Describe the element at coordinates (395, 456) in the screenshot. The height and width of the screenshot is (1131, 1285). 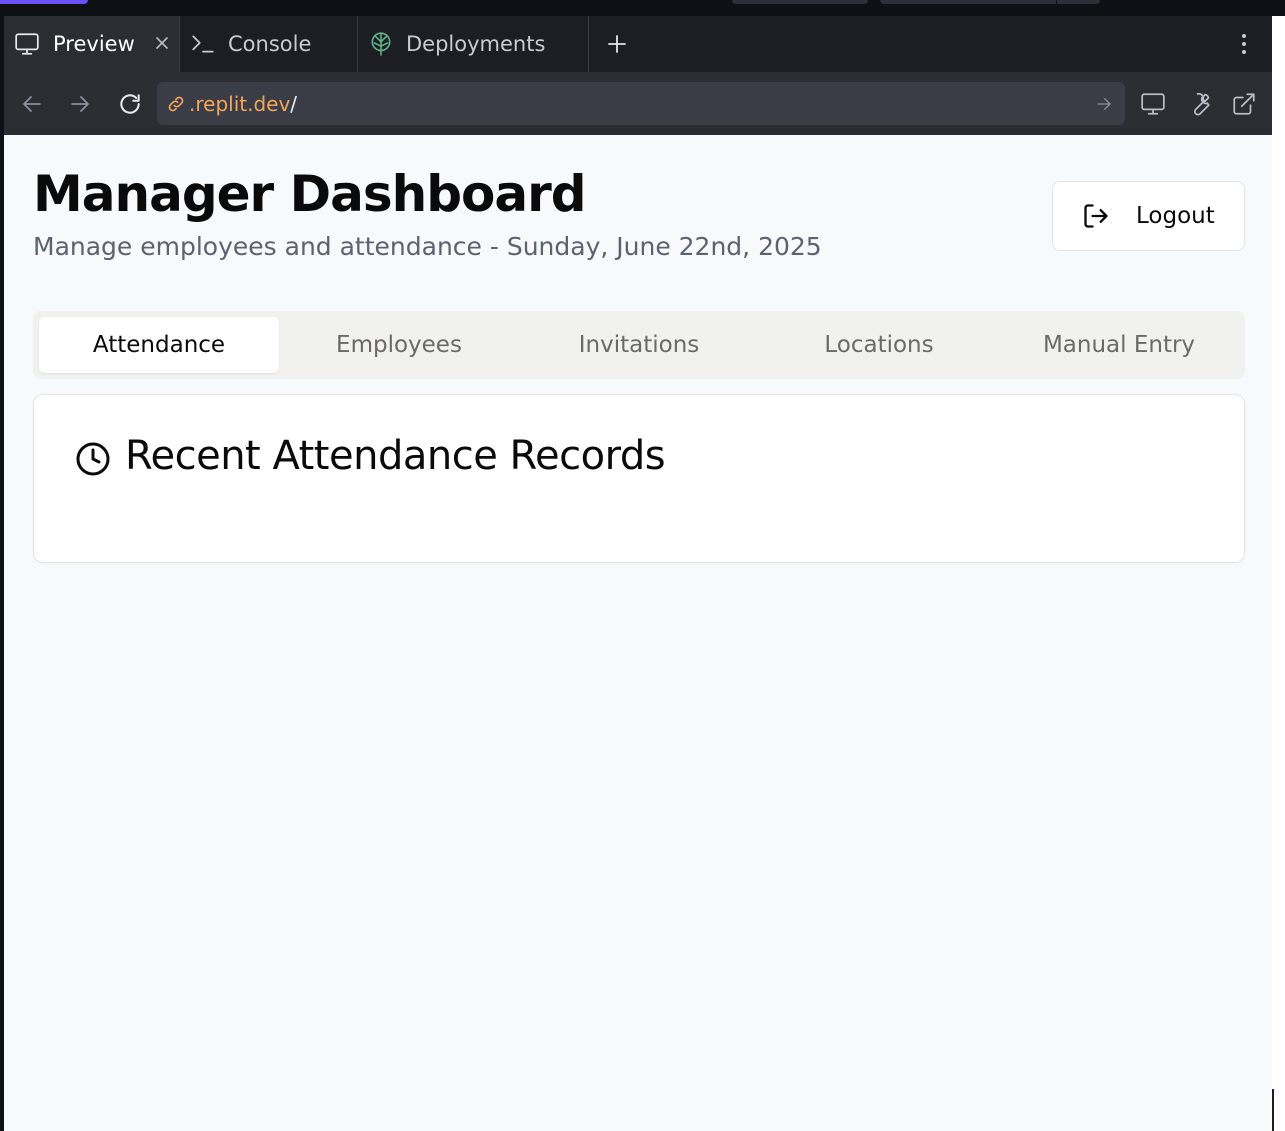
I see `card-heading: Recent Attendance Records` at that location.